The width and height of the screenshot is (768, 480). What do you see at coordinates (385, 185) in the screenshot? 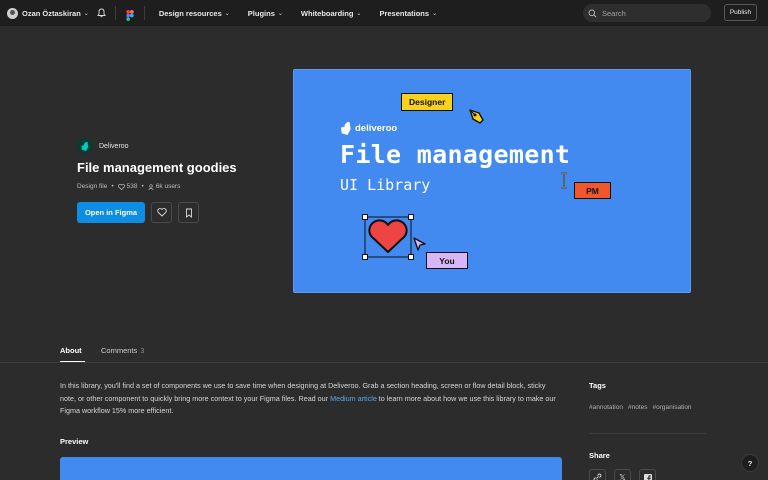
I see `cover-subtitle: UI Library` at bounding box center [385, 185].